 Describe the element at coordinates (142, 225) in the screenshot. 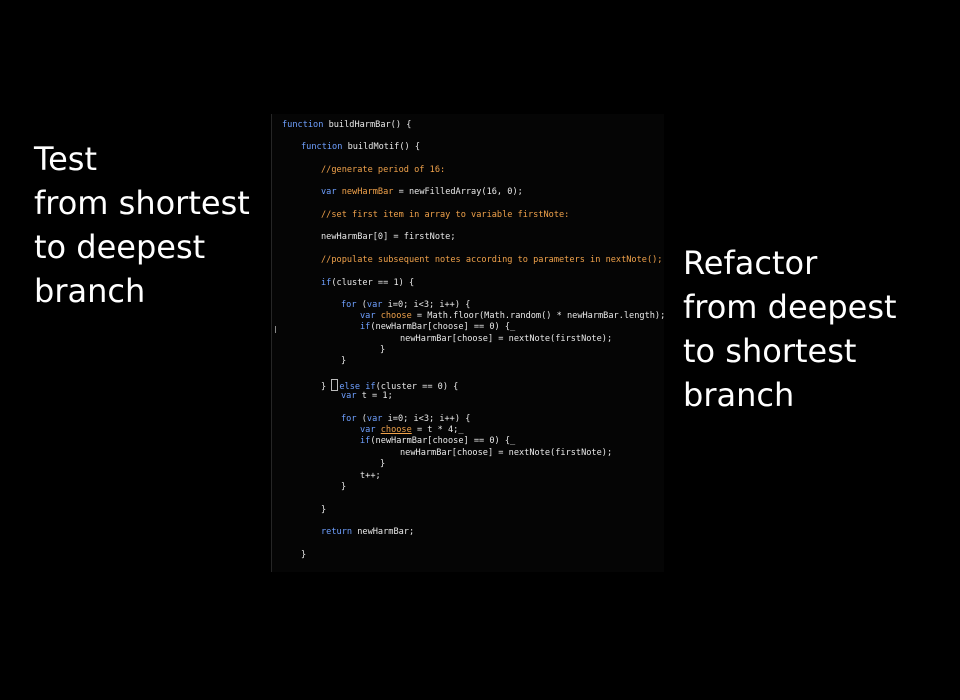

I see `caption-test-left: Test from shortest to deepest branch` at that location.